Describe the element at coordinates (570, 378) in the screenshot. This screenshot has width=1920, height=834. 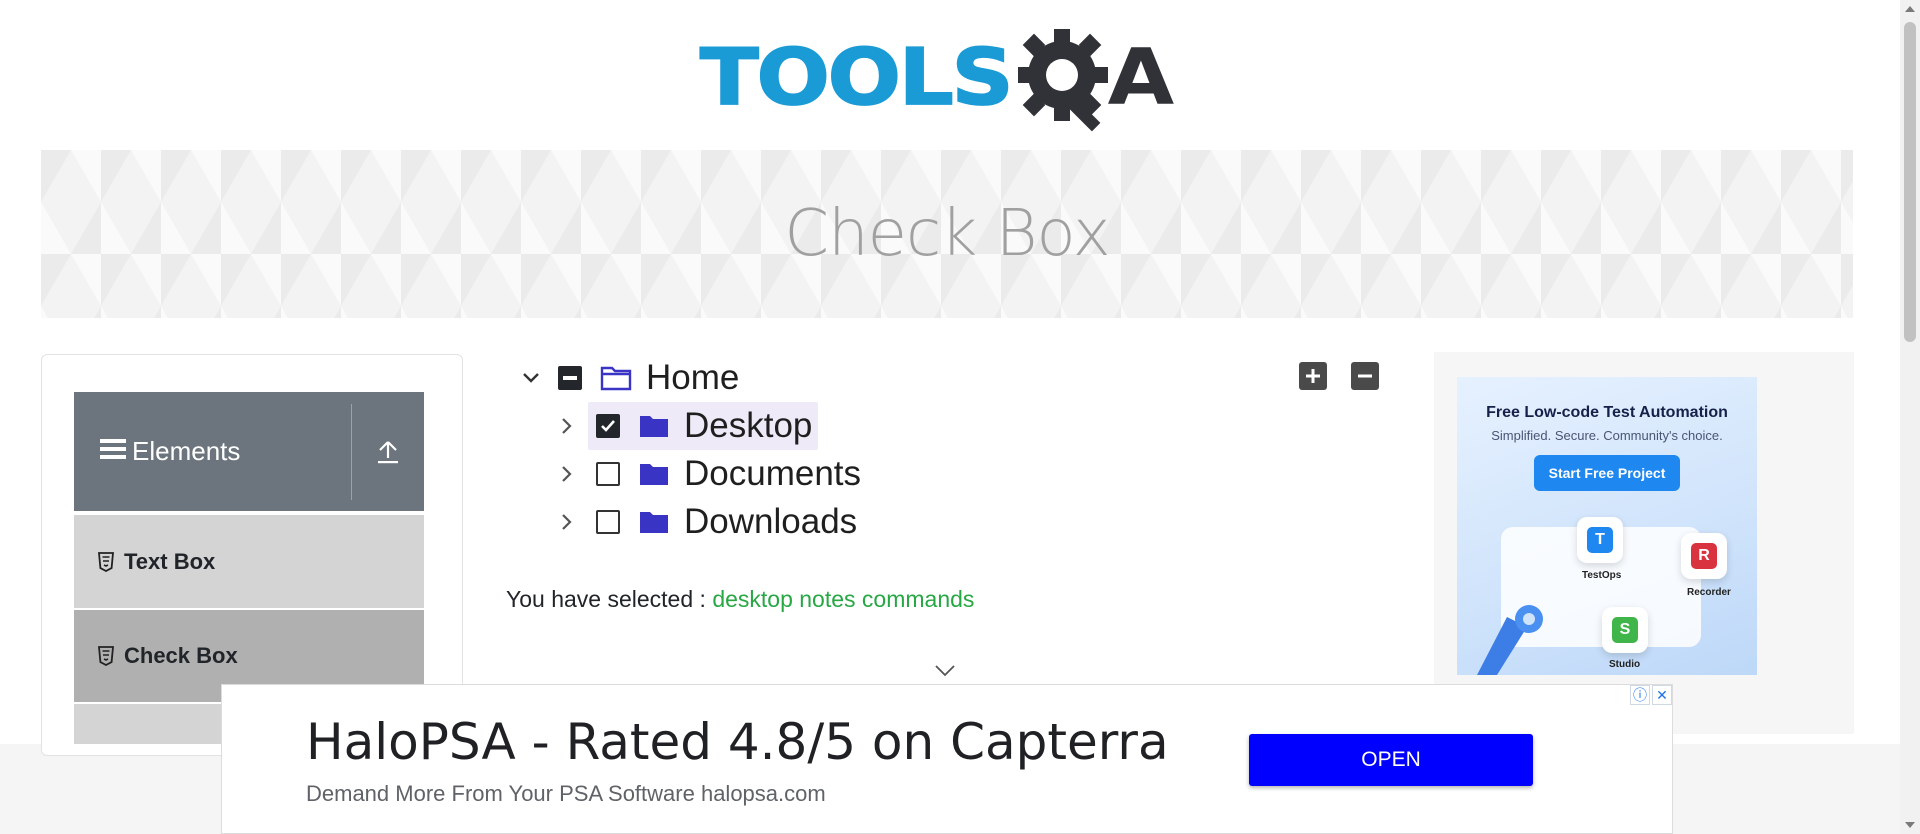
I see `checkbox-home` at that location.